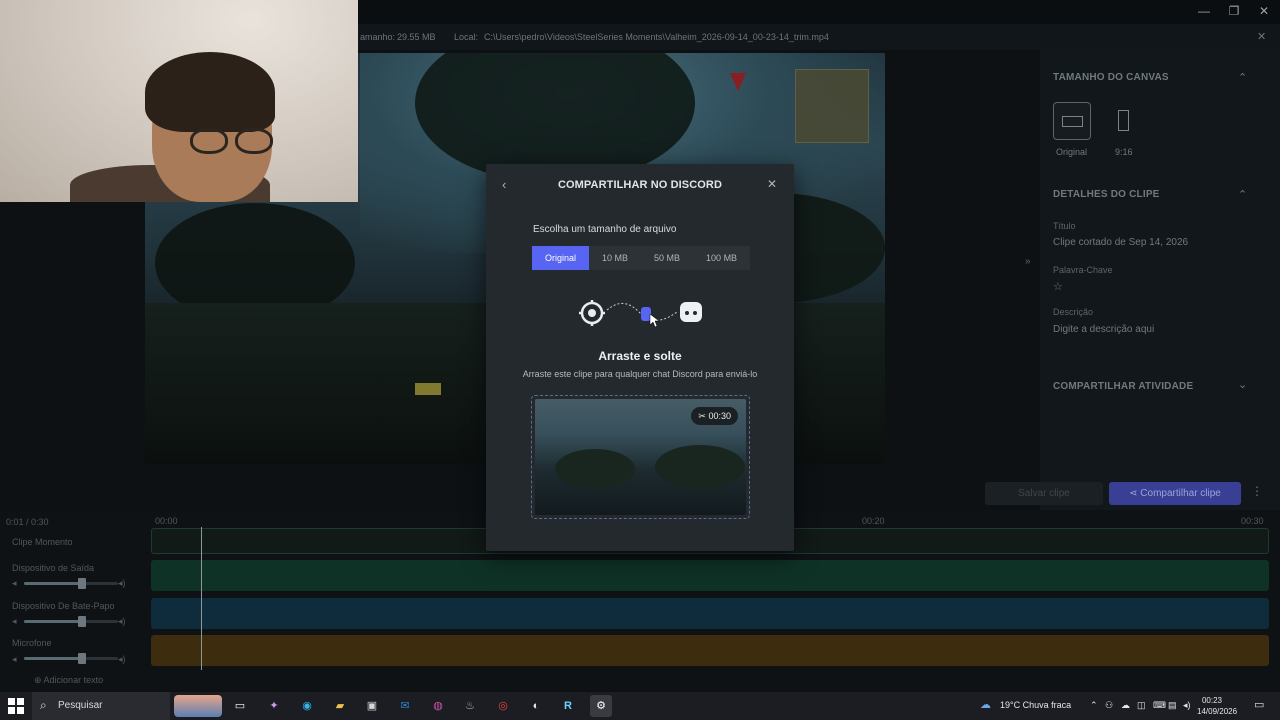  Describe the element at coordinates (470, 706) in the screenshot. I see `steam-icon: ♨` at that location.